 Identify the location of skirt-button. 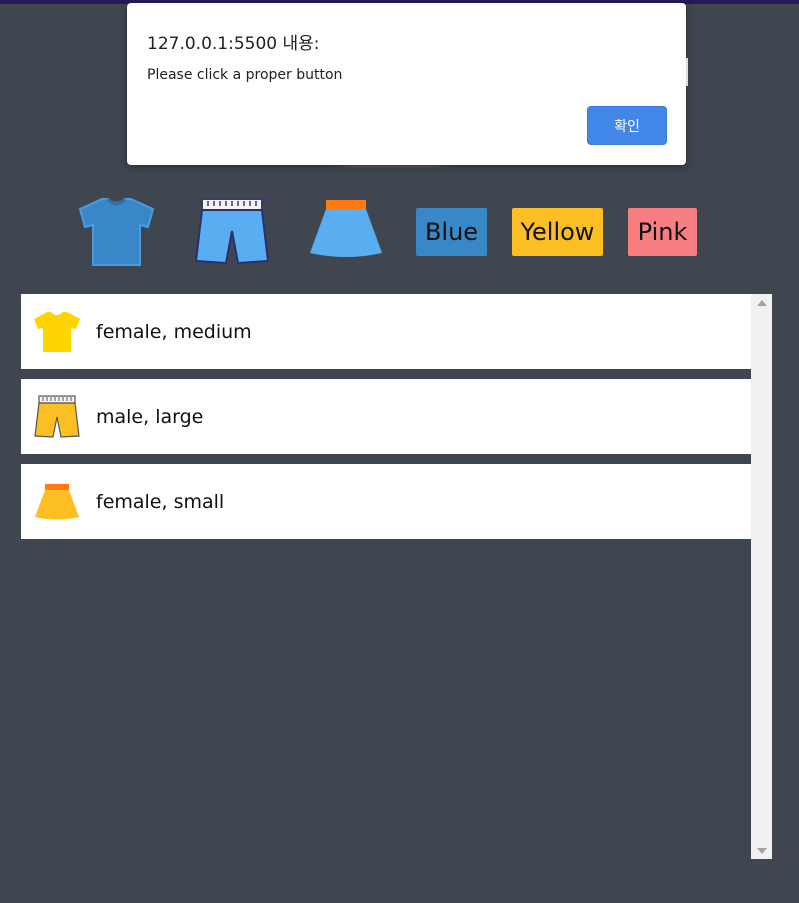
(346, 229).